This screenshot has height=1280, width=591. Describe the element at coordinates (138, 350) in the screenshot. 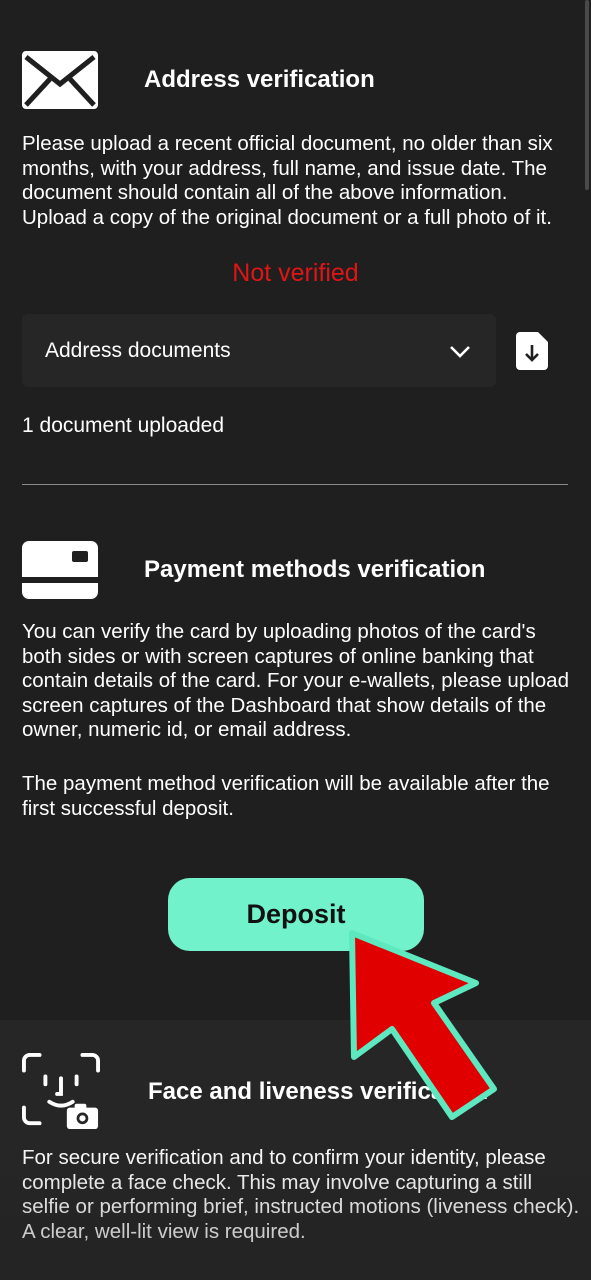

I see `select-value: Address documents` at that location.